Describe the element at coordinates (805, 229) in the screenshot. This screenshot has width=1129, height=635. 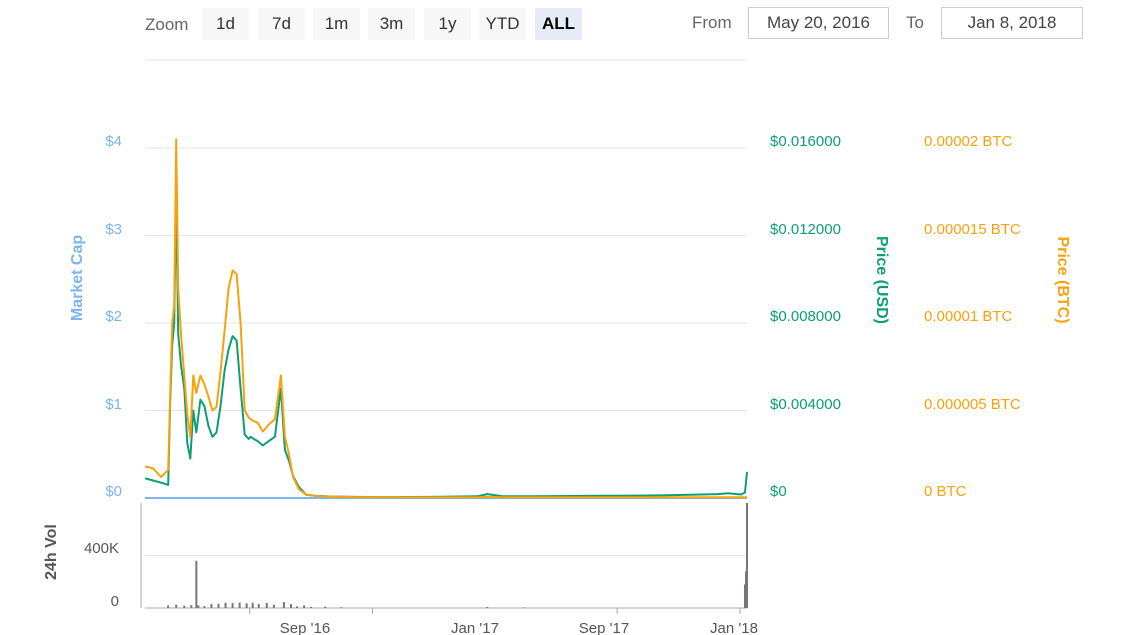
I see `price-usd-tick: $0.012000` at that location.